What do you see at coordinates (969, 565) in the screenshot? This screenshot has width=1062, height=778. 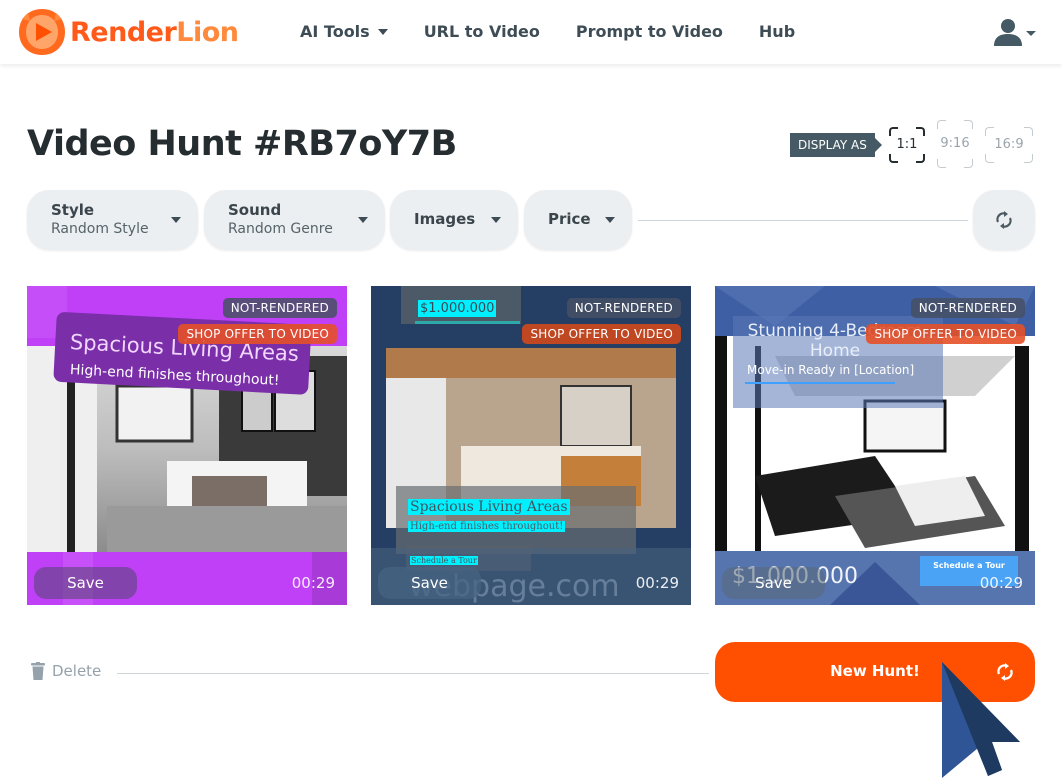 I see `schedule-tour-button: Schedule a Tour` at bounding box center [969, 565].